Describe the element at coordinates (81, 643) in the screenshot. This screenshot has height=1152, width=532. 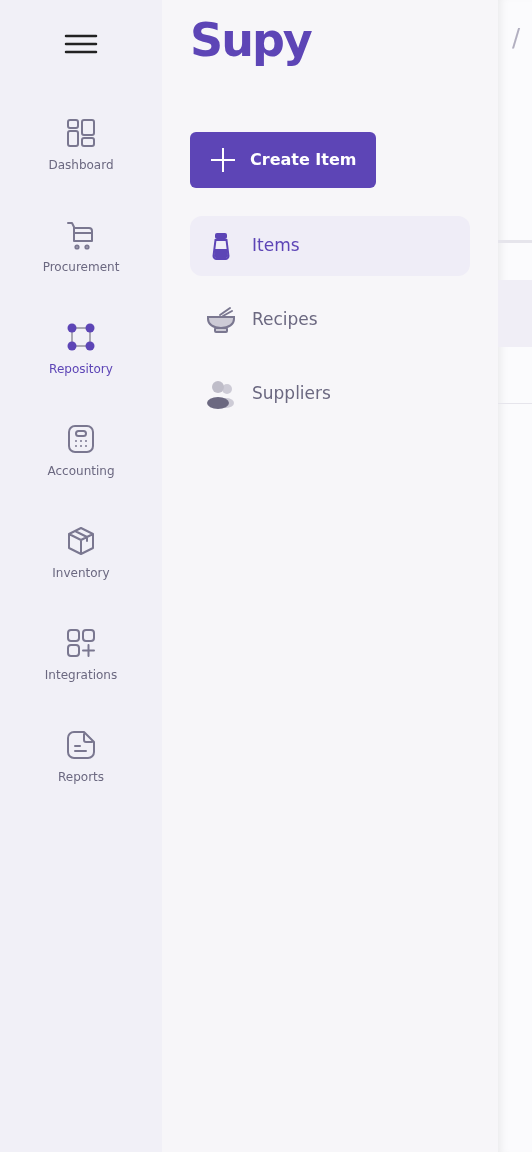
I see `apps-plus-icon` at that location.